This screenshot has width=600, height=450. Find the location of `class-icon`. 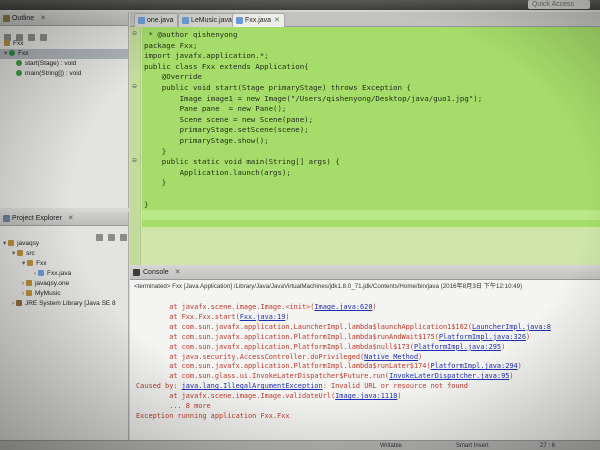

class-icon is located at coordinates (12, 53).